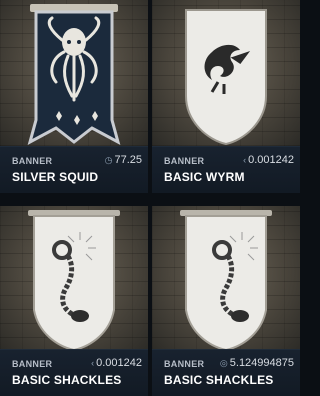 The image size is (320, 396). Describe the element at coordinates (55, 177) in the screenshot. I see `item-name: SILVER SQUID` at that location.